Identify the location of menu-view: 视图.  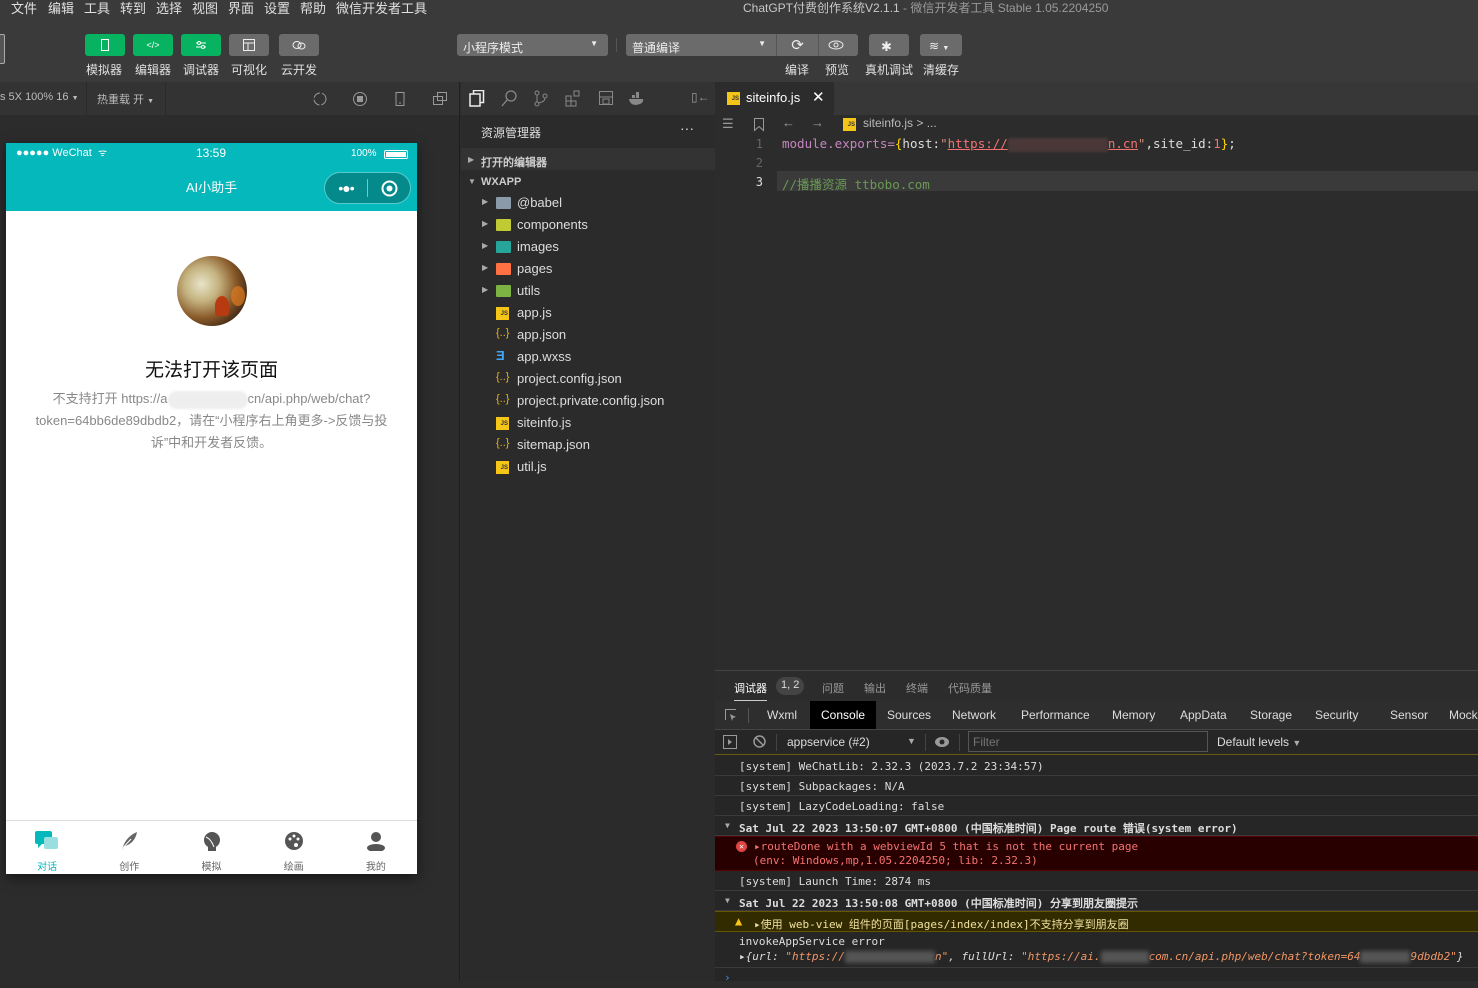
(205, 8).